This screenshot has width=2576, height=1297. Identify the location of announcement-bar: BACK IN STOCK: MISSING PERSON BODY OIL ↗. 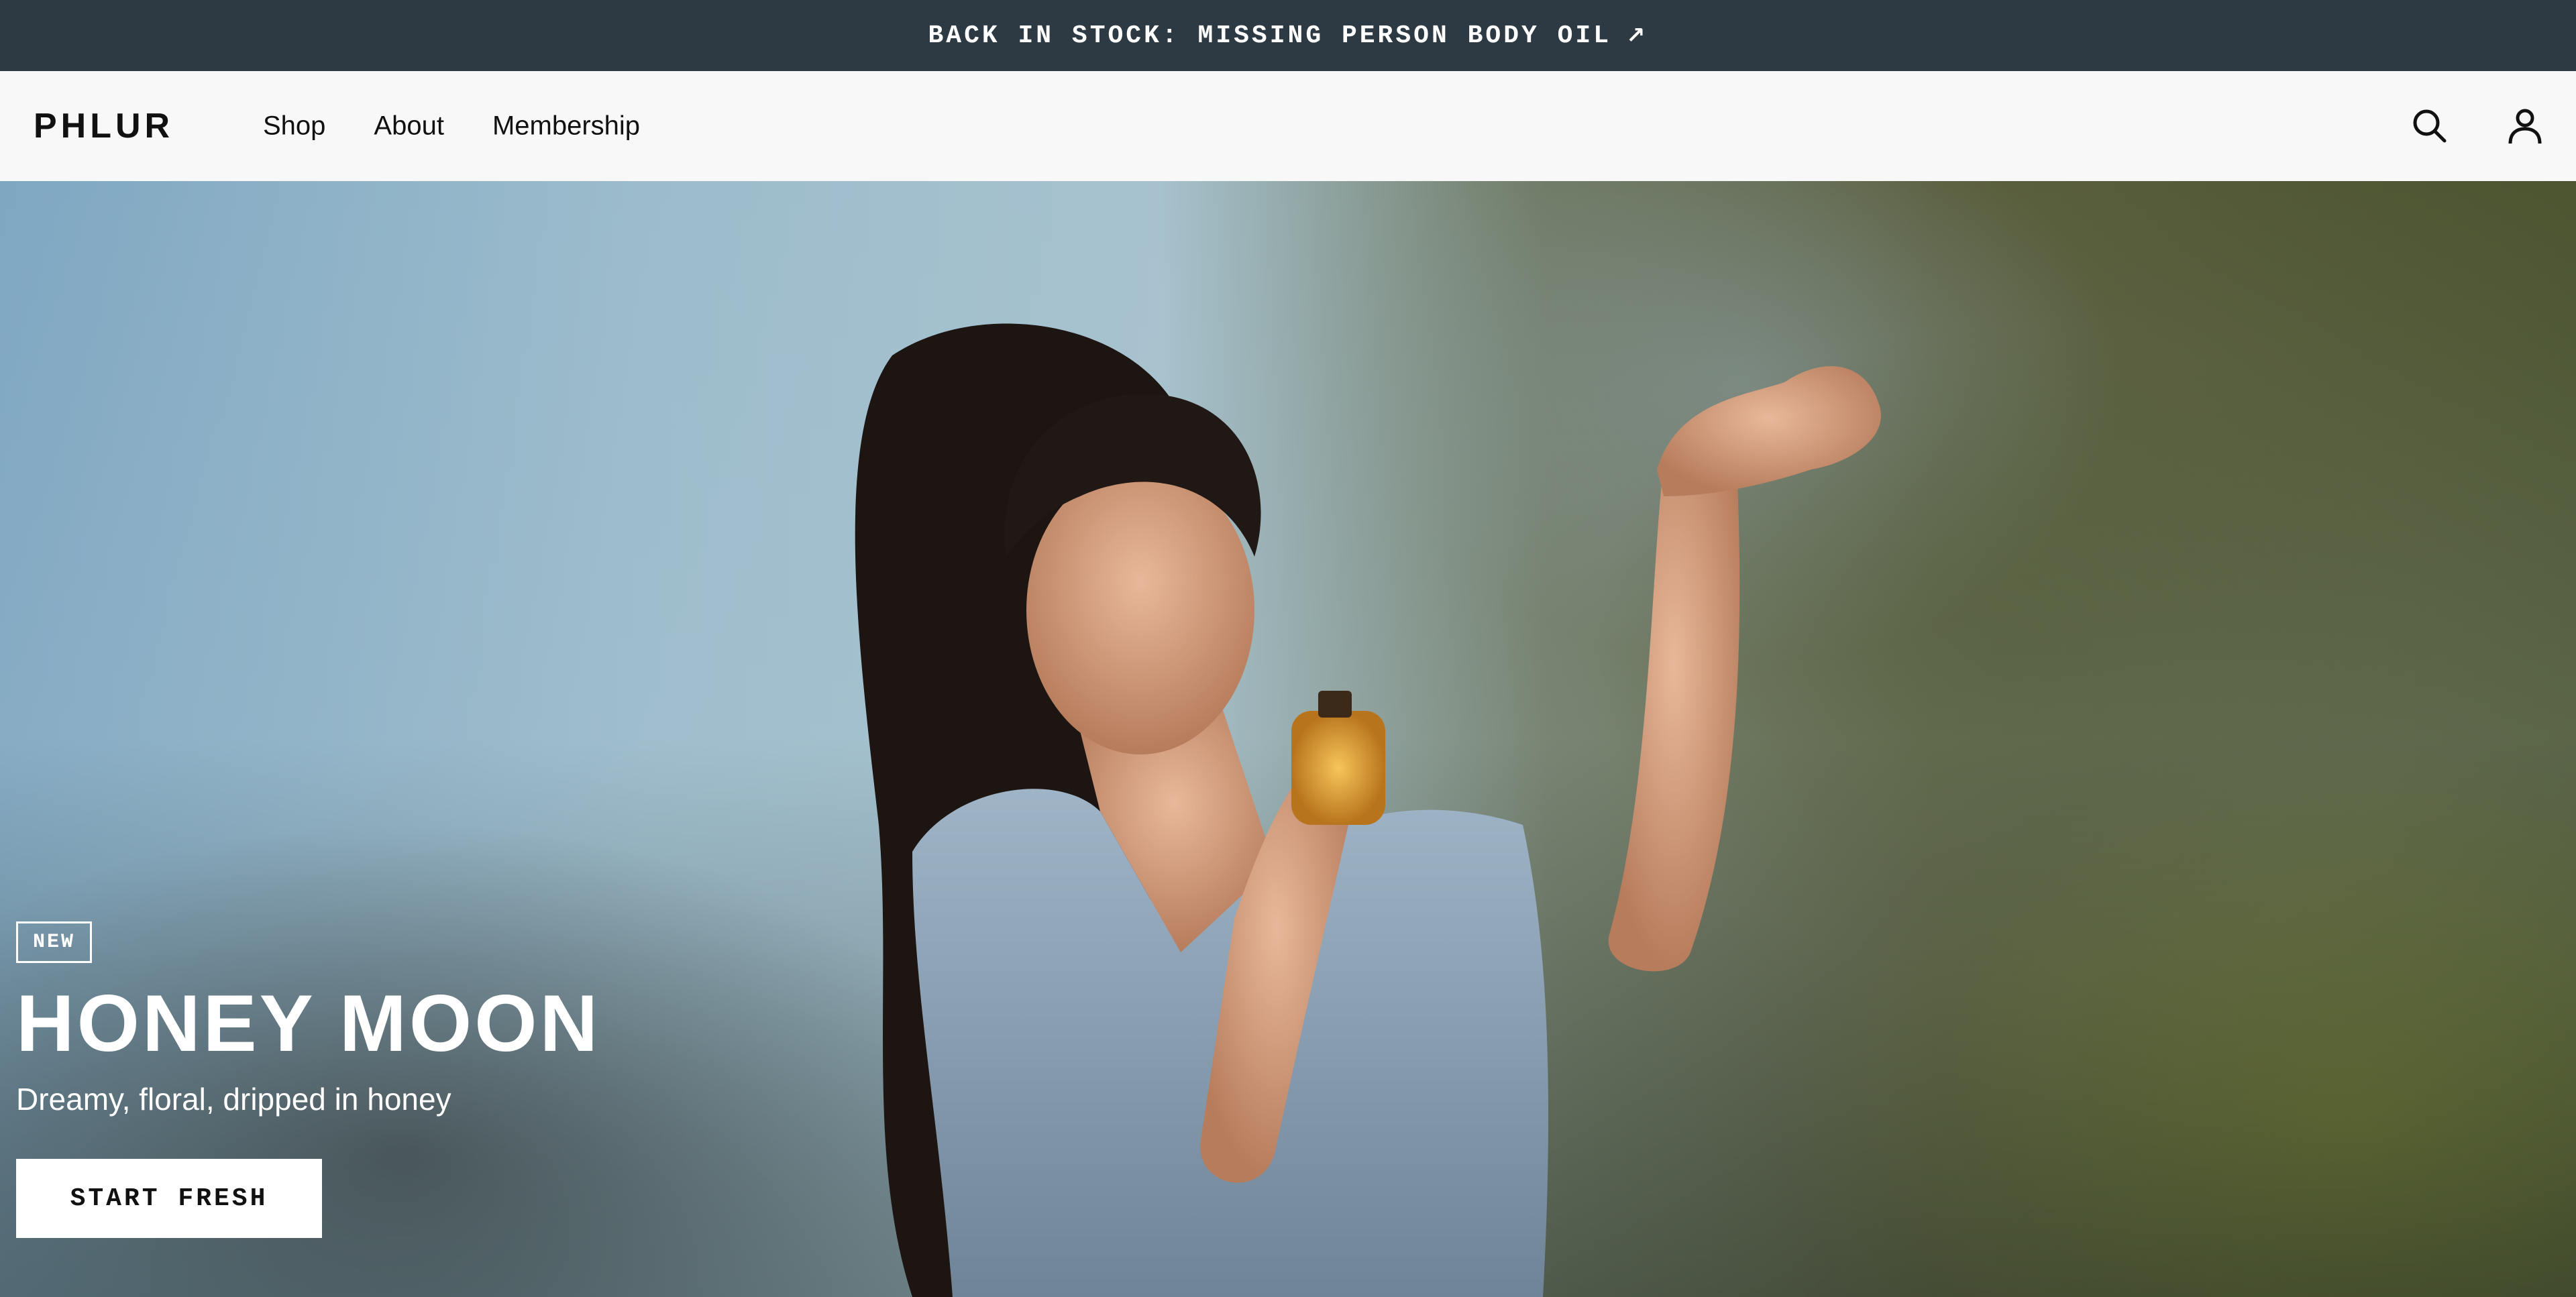
(1288, 35).